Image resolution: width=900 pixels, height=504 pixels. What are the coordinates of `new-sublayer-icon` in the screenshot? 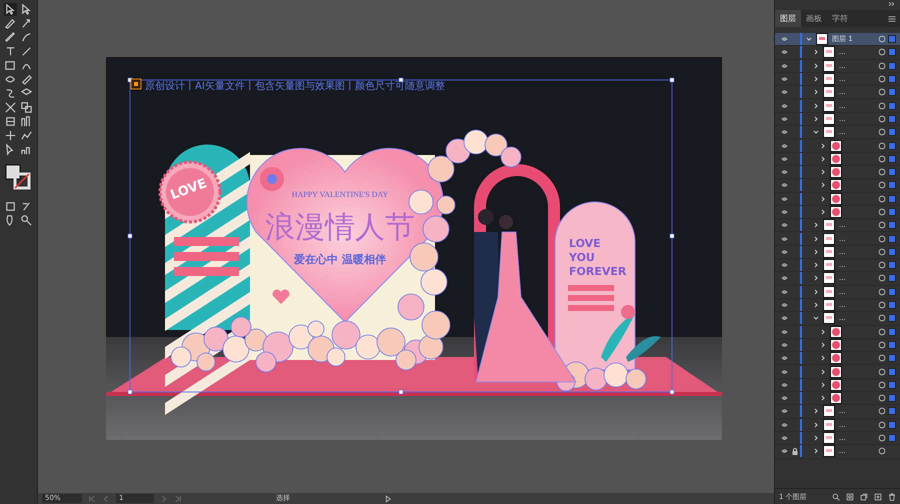 It's located at (864, 496).